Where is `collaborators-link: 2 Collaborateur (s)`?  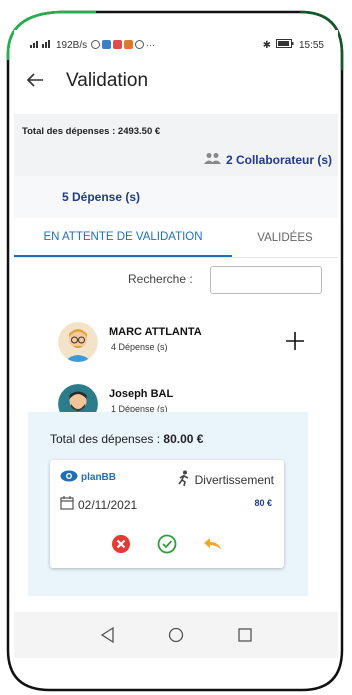 collaborators-link: 2 Collaborateur (s) is located at coordinates (267, 159).